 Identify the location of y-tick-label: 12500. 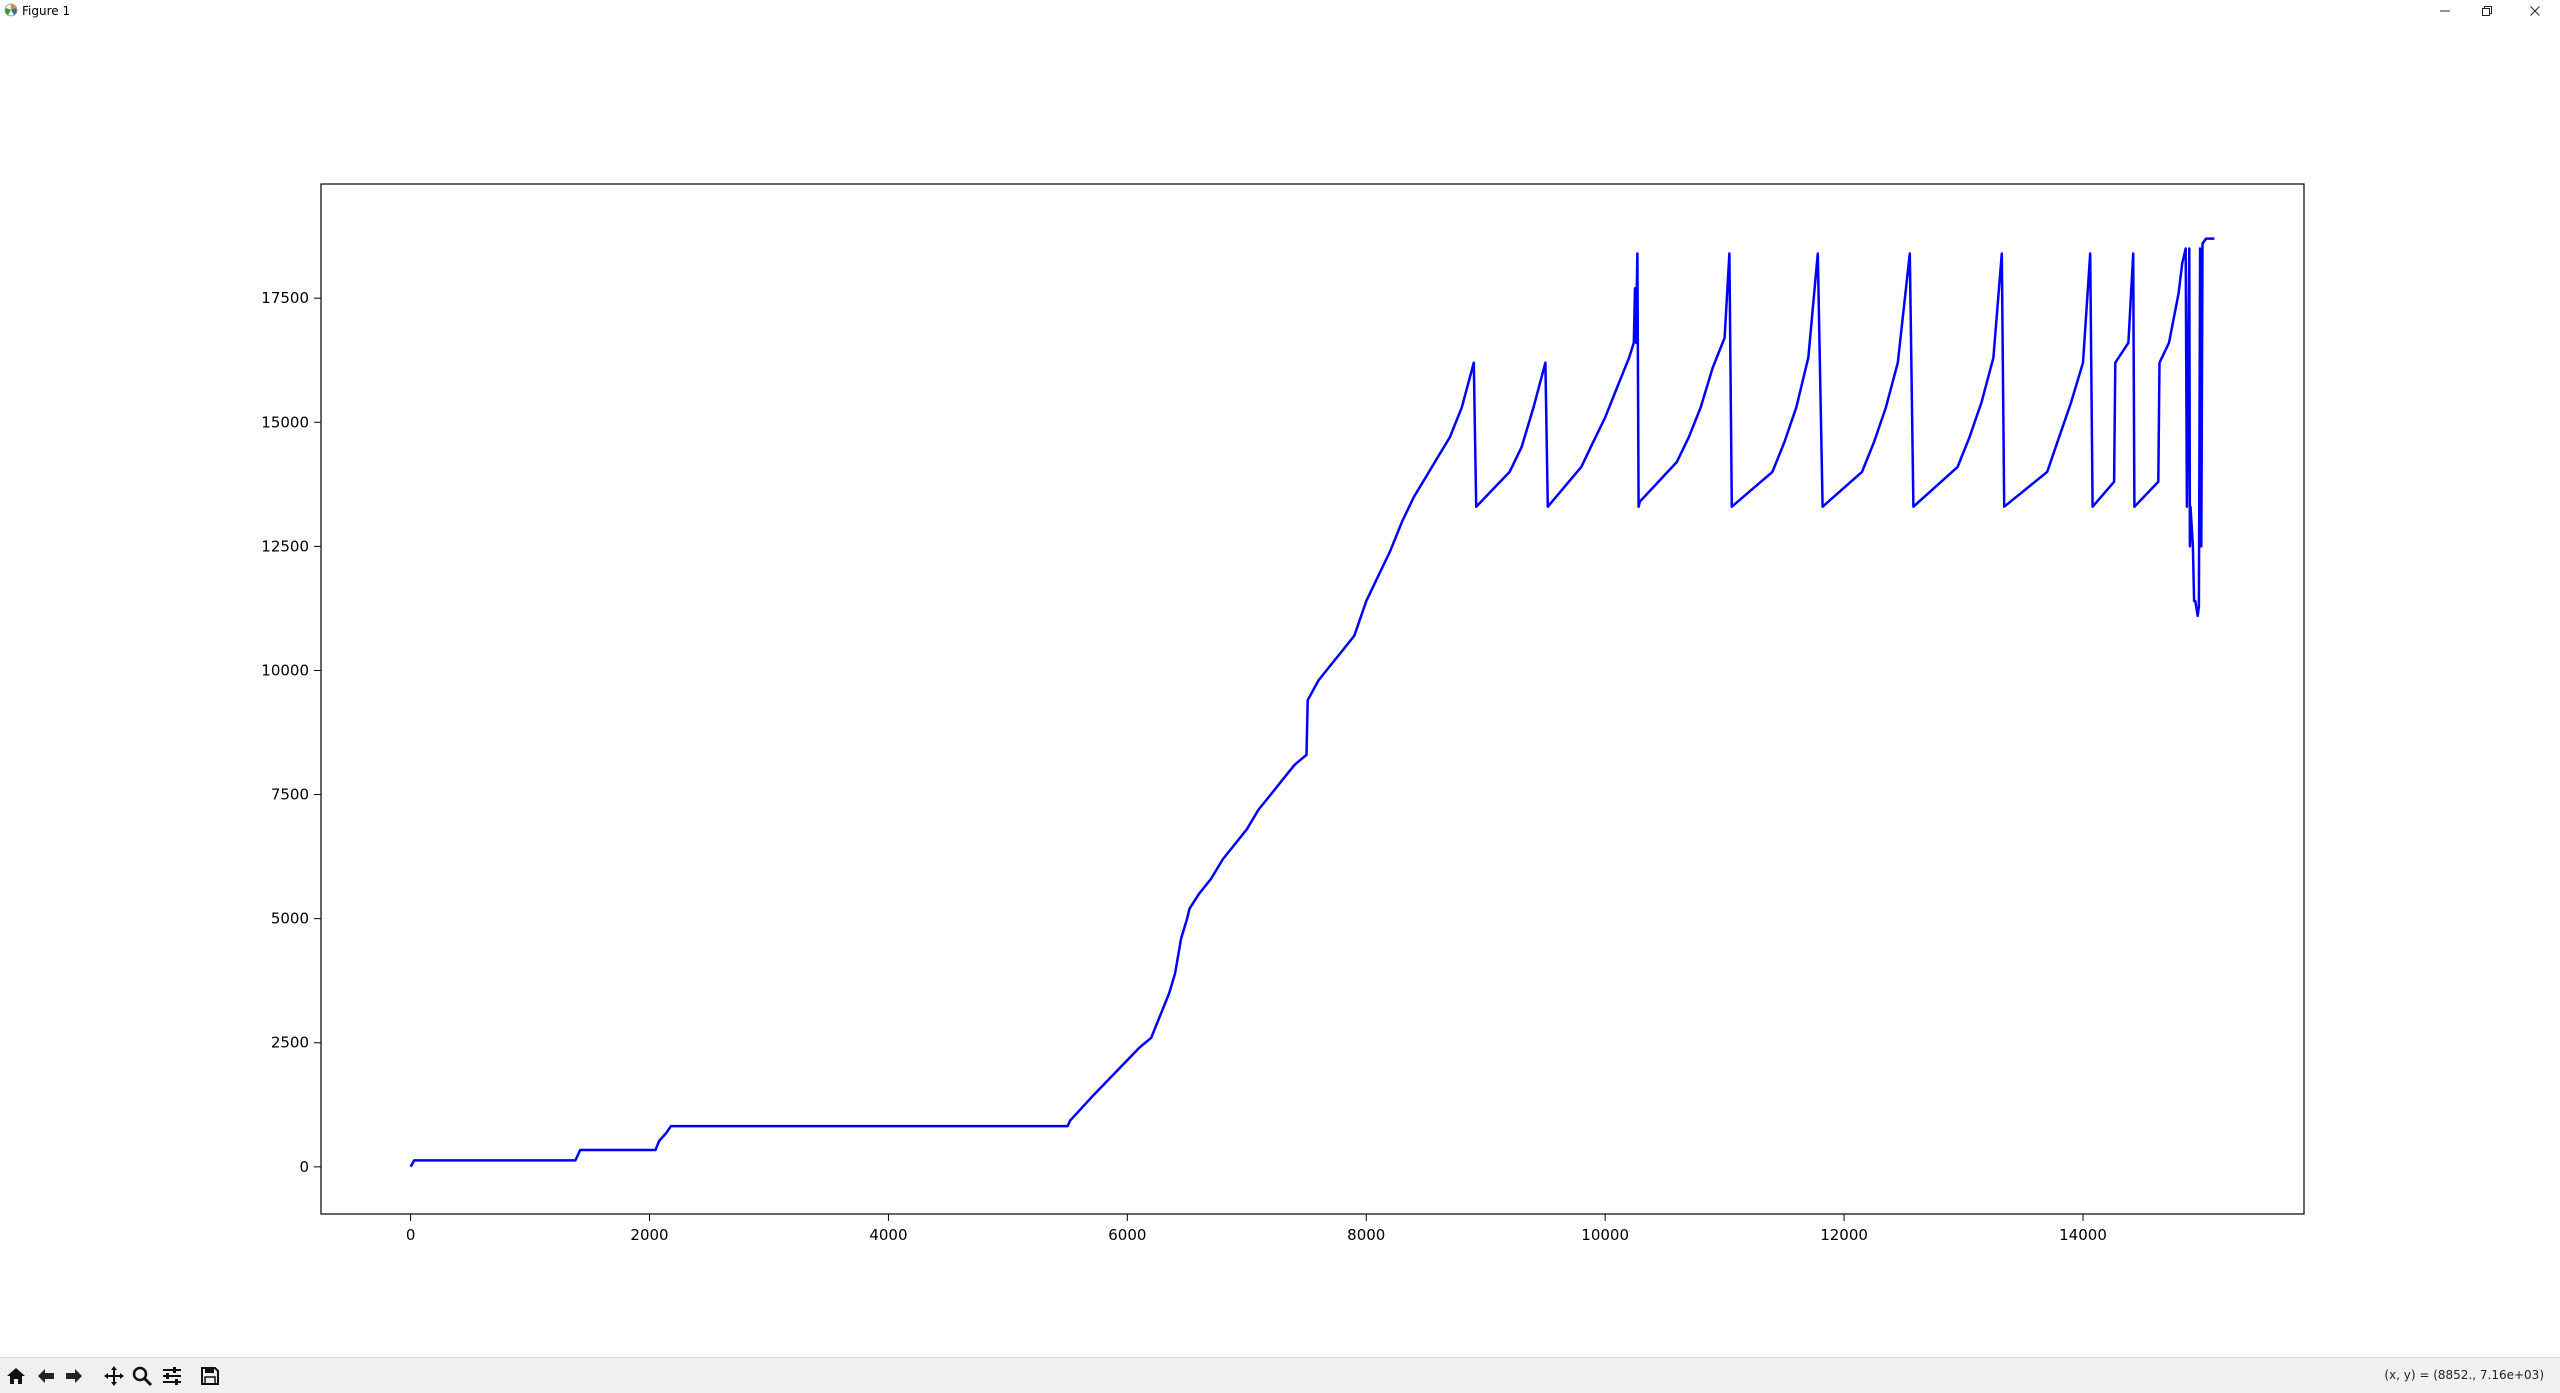
(285, 546).